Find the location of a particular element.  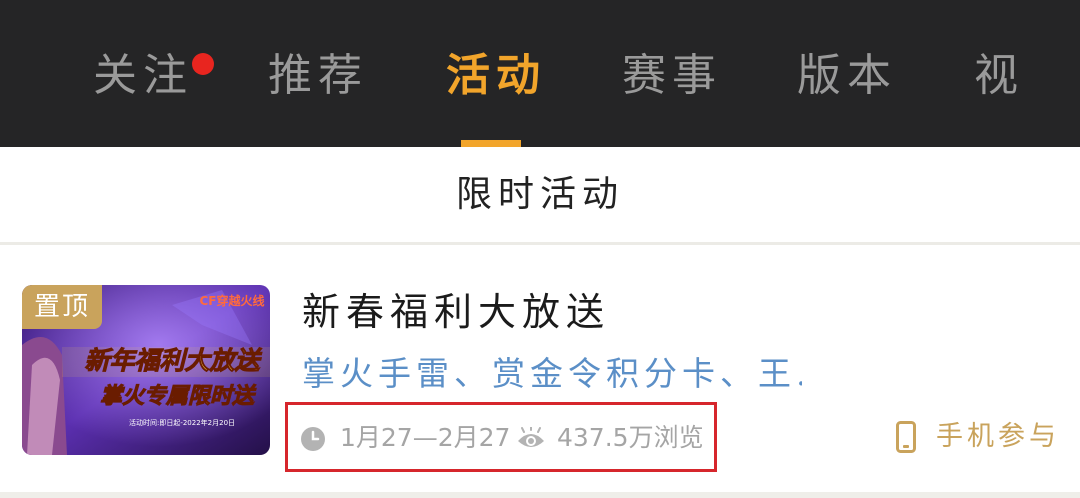

banner-subheadline: 掌火专属限时送 is located at coordinates (178, 396).